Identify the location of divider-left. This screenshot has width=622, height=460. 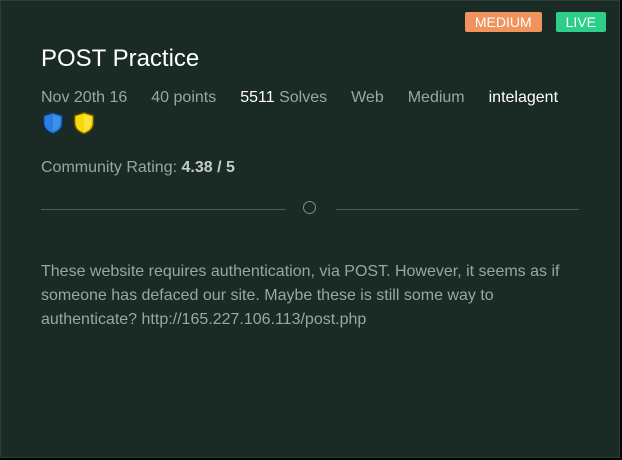
(163, 209).